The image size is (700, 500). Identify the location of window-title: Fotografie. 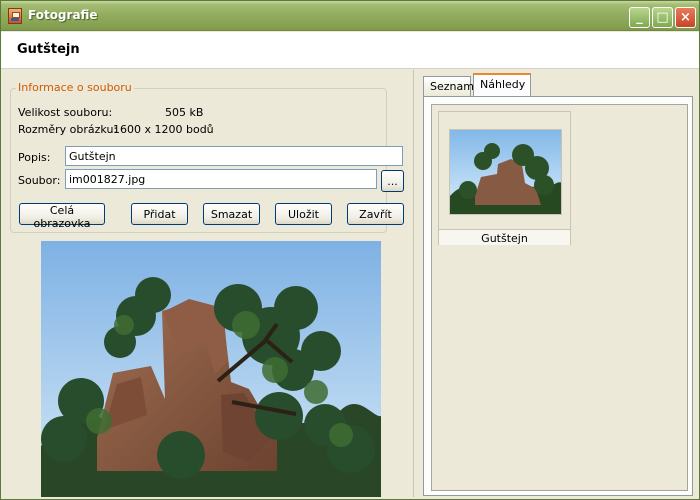
(63, 15).